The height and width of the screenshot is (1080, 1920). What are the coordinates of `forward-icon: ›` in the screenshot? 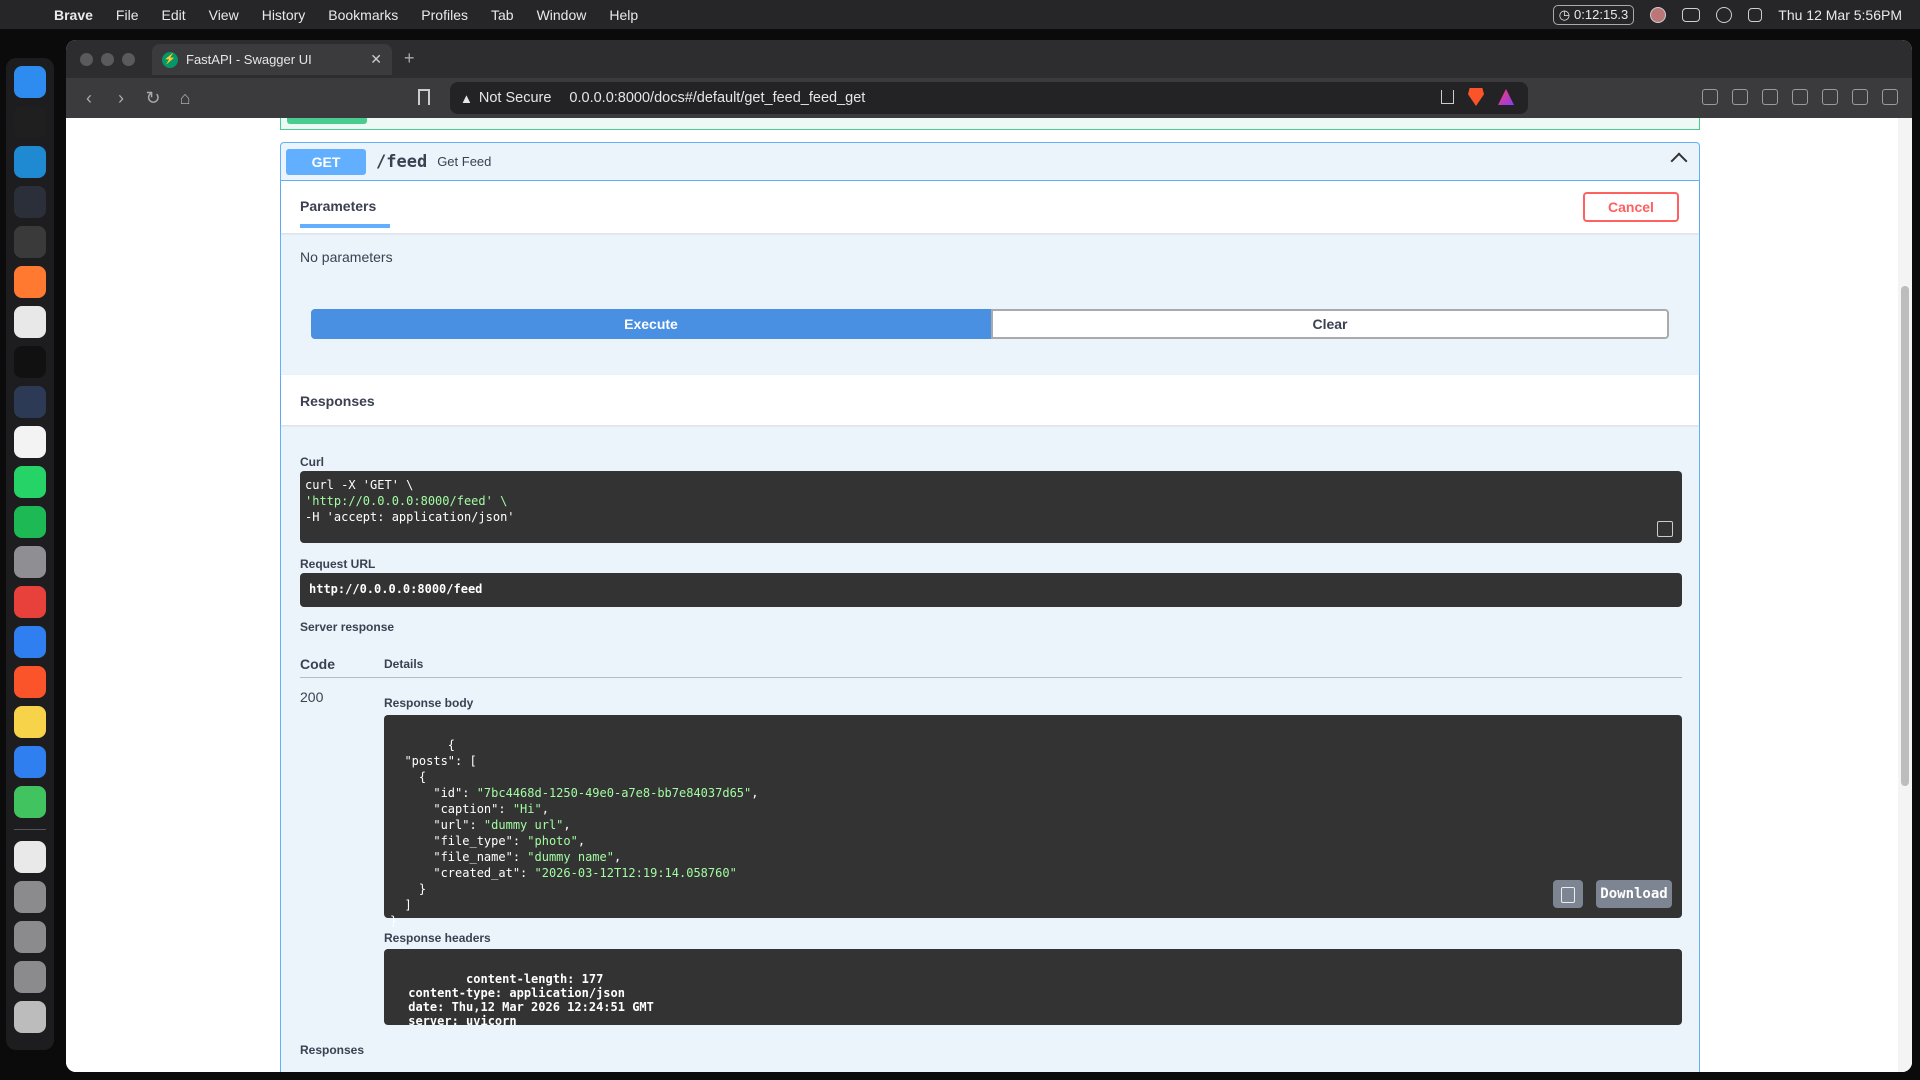 It's located at (121, 98).